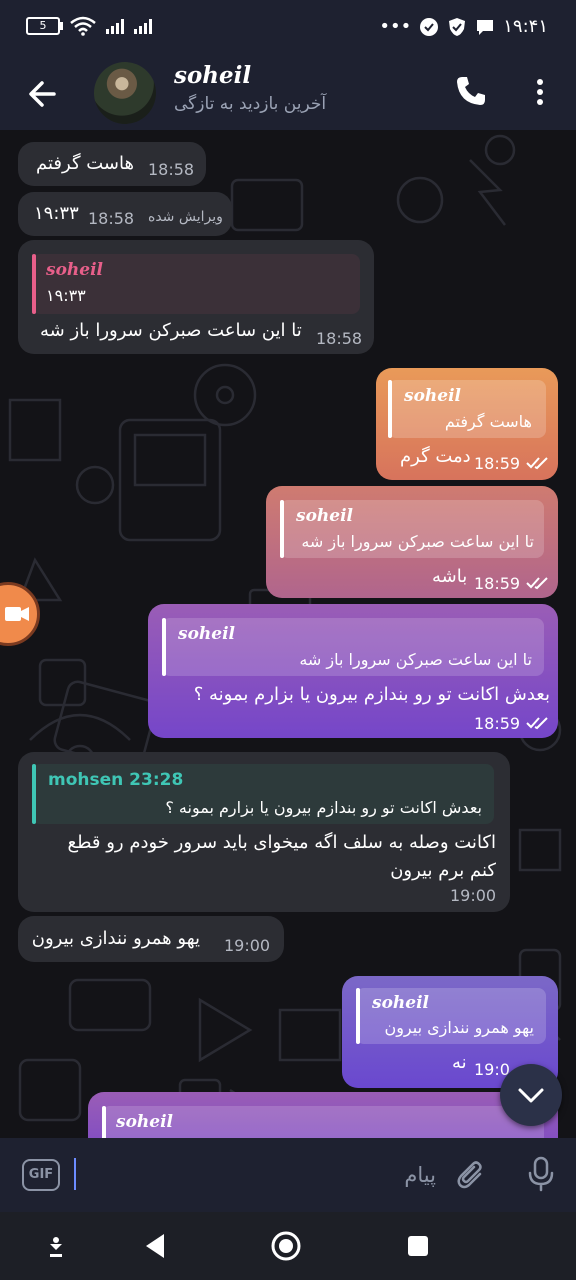 Image resolution: width=576 pixels, height=1280 pixels. Describe the element at coordinates (115, 26) in the screenshot. I see `signal-icon` at that location.